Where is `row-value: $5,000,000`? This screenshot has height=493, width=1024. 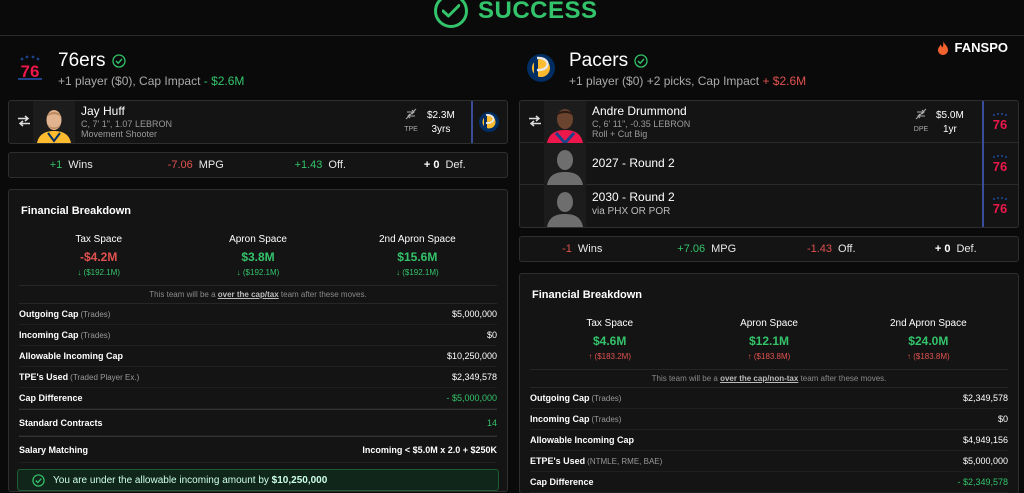 row-value: $5,000,000 is located at coordinates (474, 314).